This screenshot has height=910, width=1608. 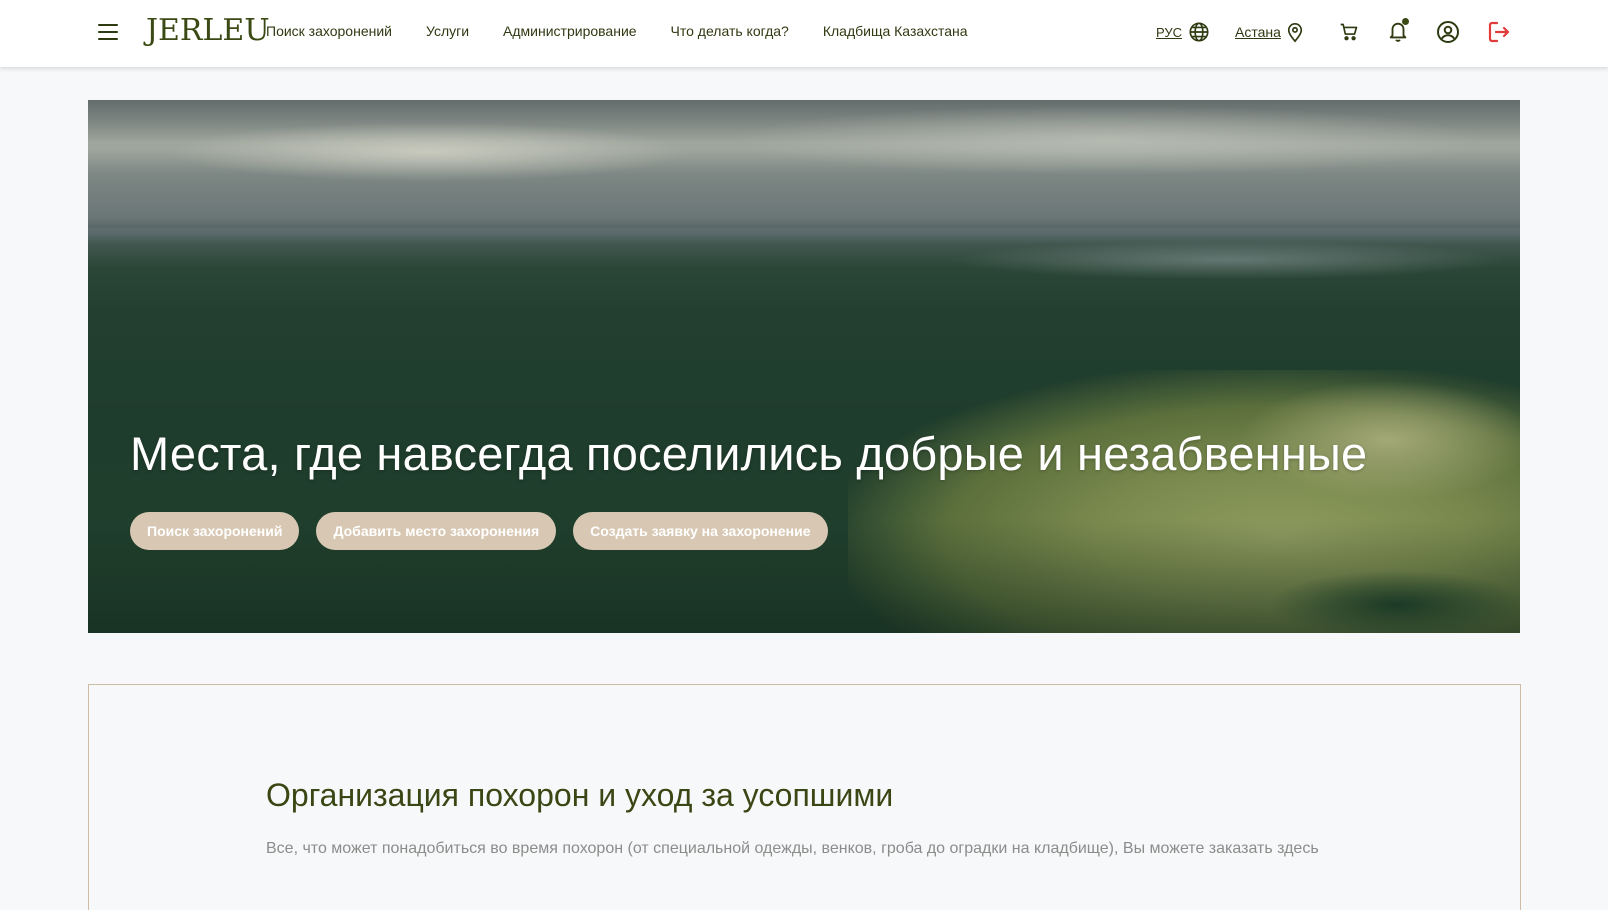 I want to click on globe-icon, so click(x=1199, y=32).